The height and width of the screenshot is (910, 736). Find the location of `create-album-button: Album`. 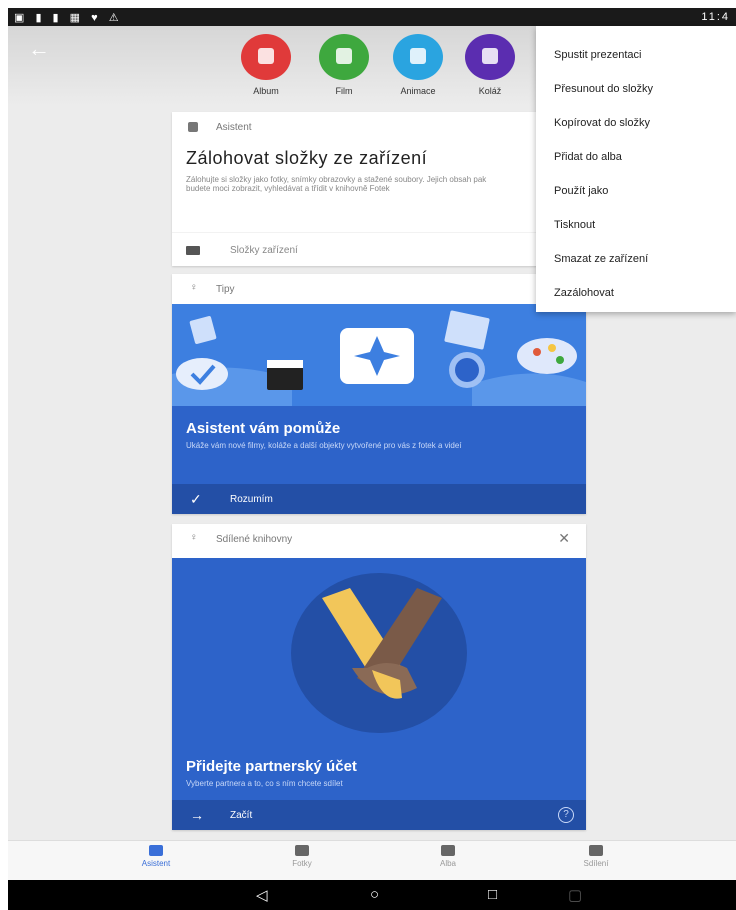

create-album-button: Album is located at coordinates (266, 65).